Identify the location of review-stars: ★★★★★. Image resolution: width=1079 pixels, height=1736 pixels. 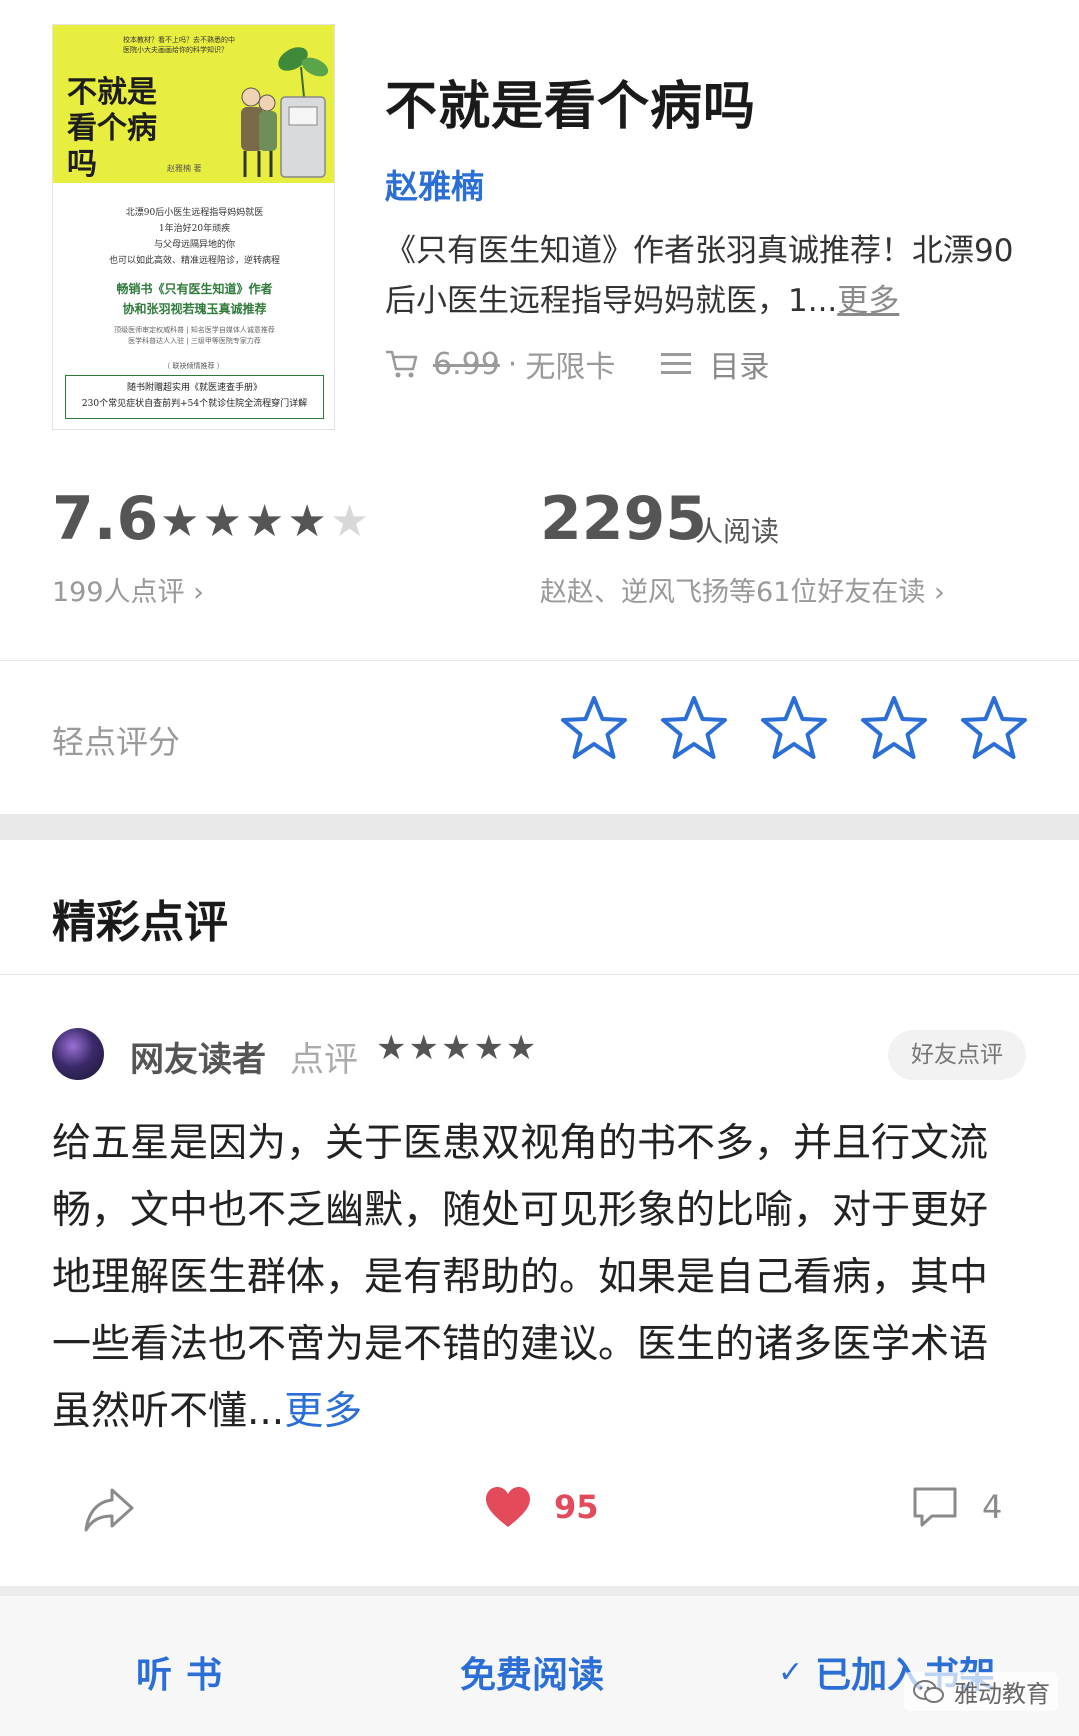
(457, 1048).